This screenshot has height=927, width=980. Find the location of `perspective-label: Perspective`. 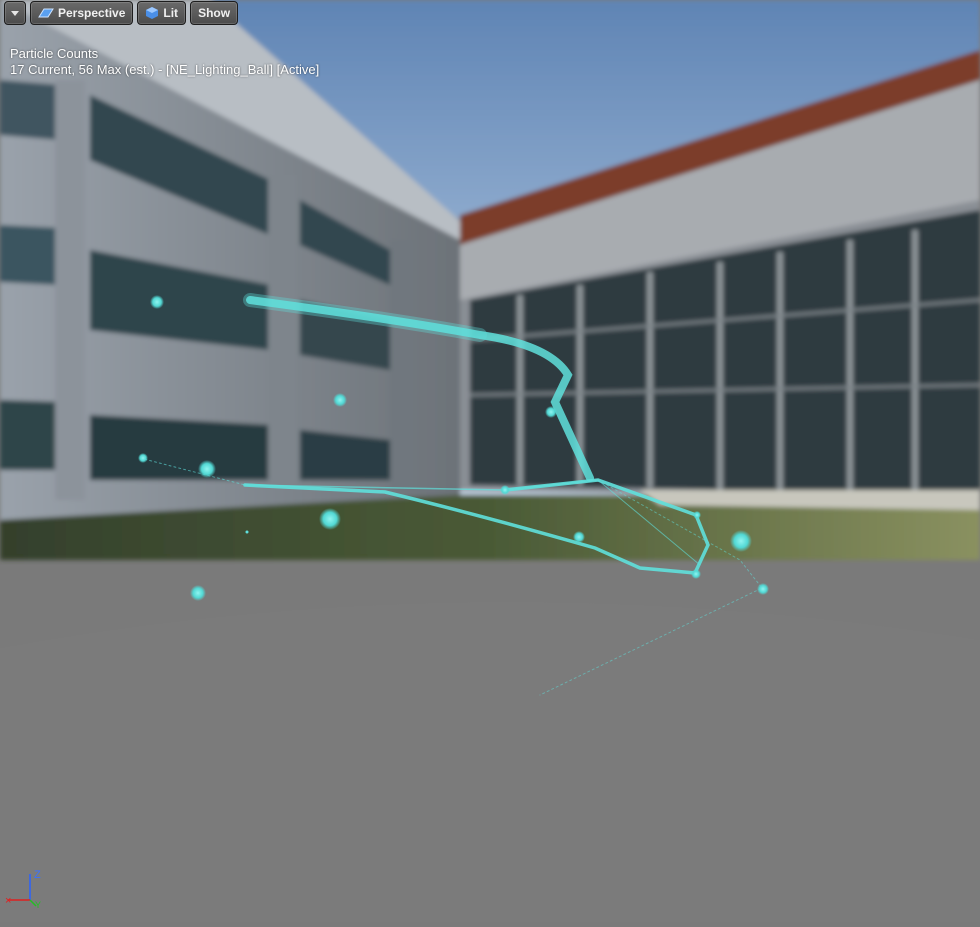

perspective-label: Perspective is located at coordinates (92, 13).